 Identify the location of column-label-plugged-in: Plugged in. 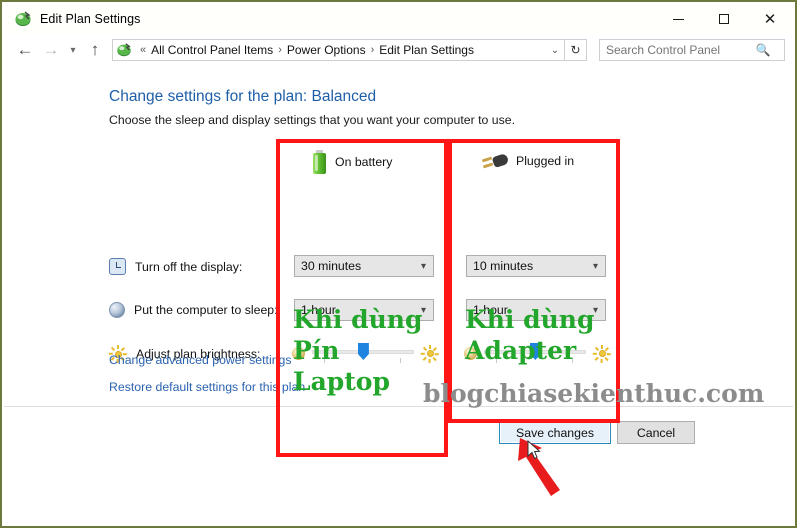
(545, 161).